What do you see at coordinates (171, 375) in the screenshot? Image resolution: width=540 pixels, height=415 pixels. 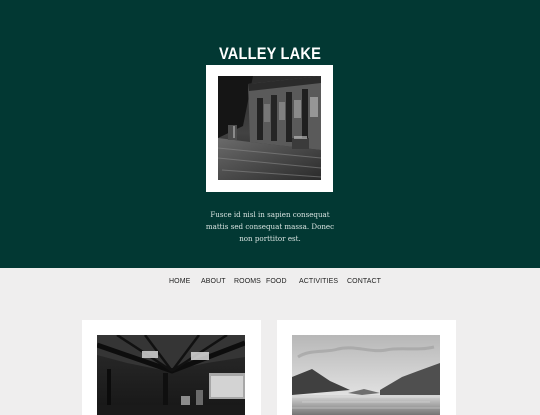 I see `wooden-ceiling-interior-photo` at bounding box center [171, 375].